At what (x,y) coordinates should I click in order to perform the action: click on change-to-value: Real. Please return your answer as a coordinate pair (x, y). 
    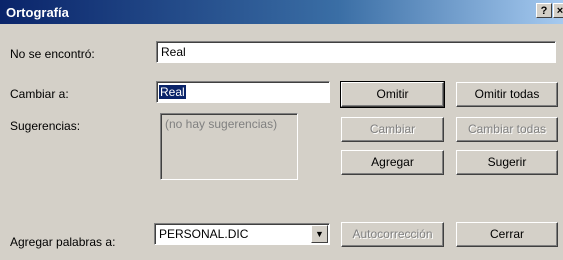
    Looking at the image, I should click on (172, 92).